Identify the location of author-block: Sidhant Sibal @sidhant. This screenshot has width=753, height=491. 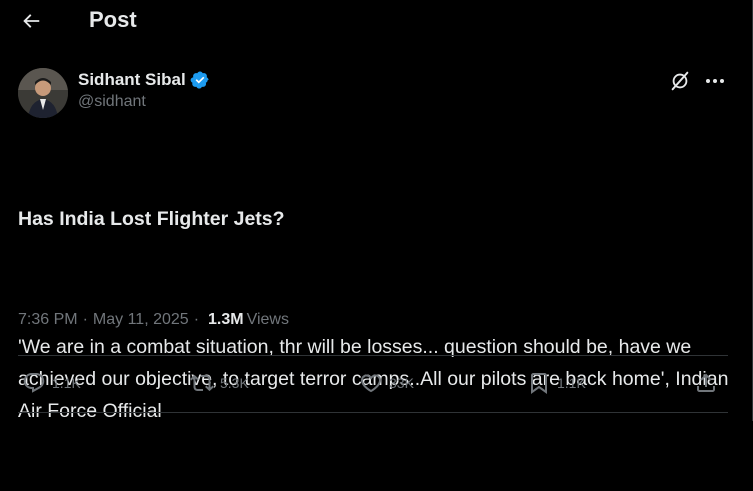
(114, 93).